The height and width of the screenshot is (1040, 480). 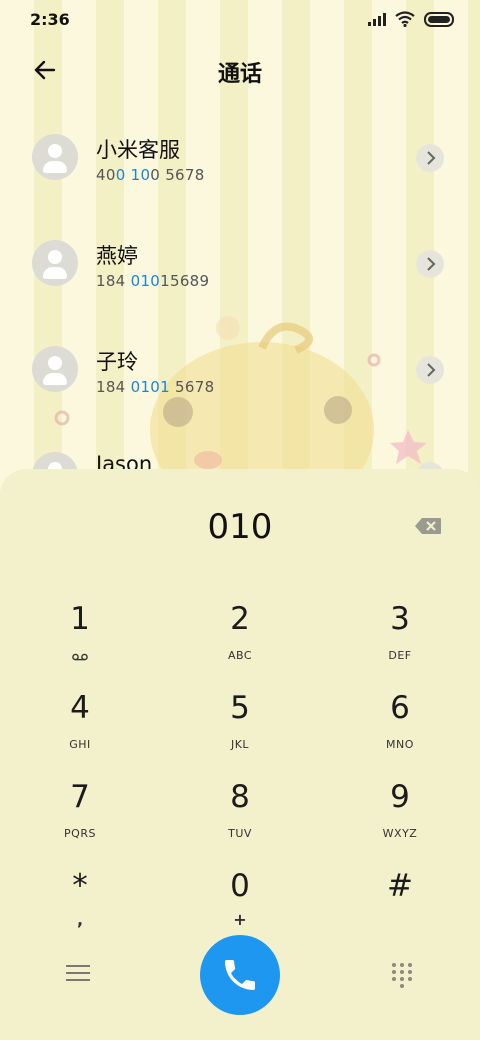 What do you see at coordinates (138, 150) in the screenshot?
I see `contact-name: 小米客服` at bounding box center [138, 150].